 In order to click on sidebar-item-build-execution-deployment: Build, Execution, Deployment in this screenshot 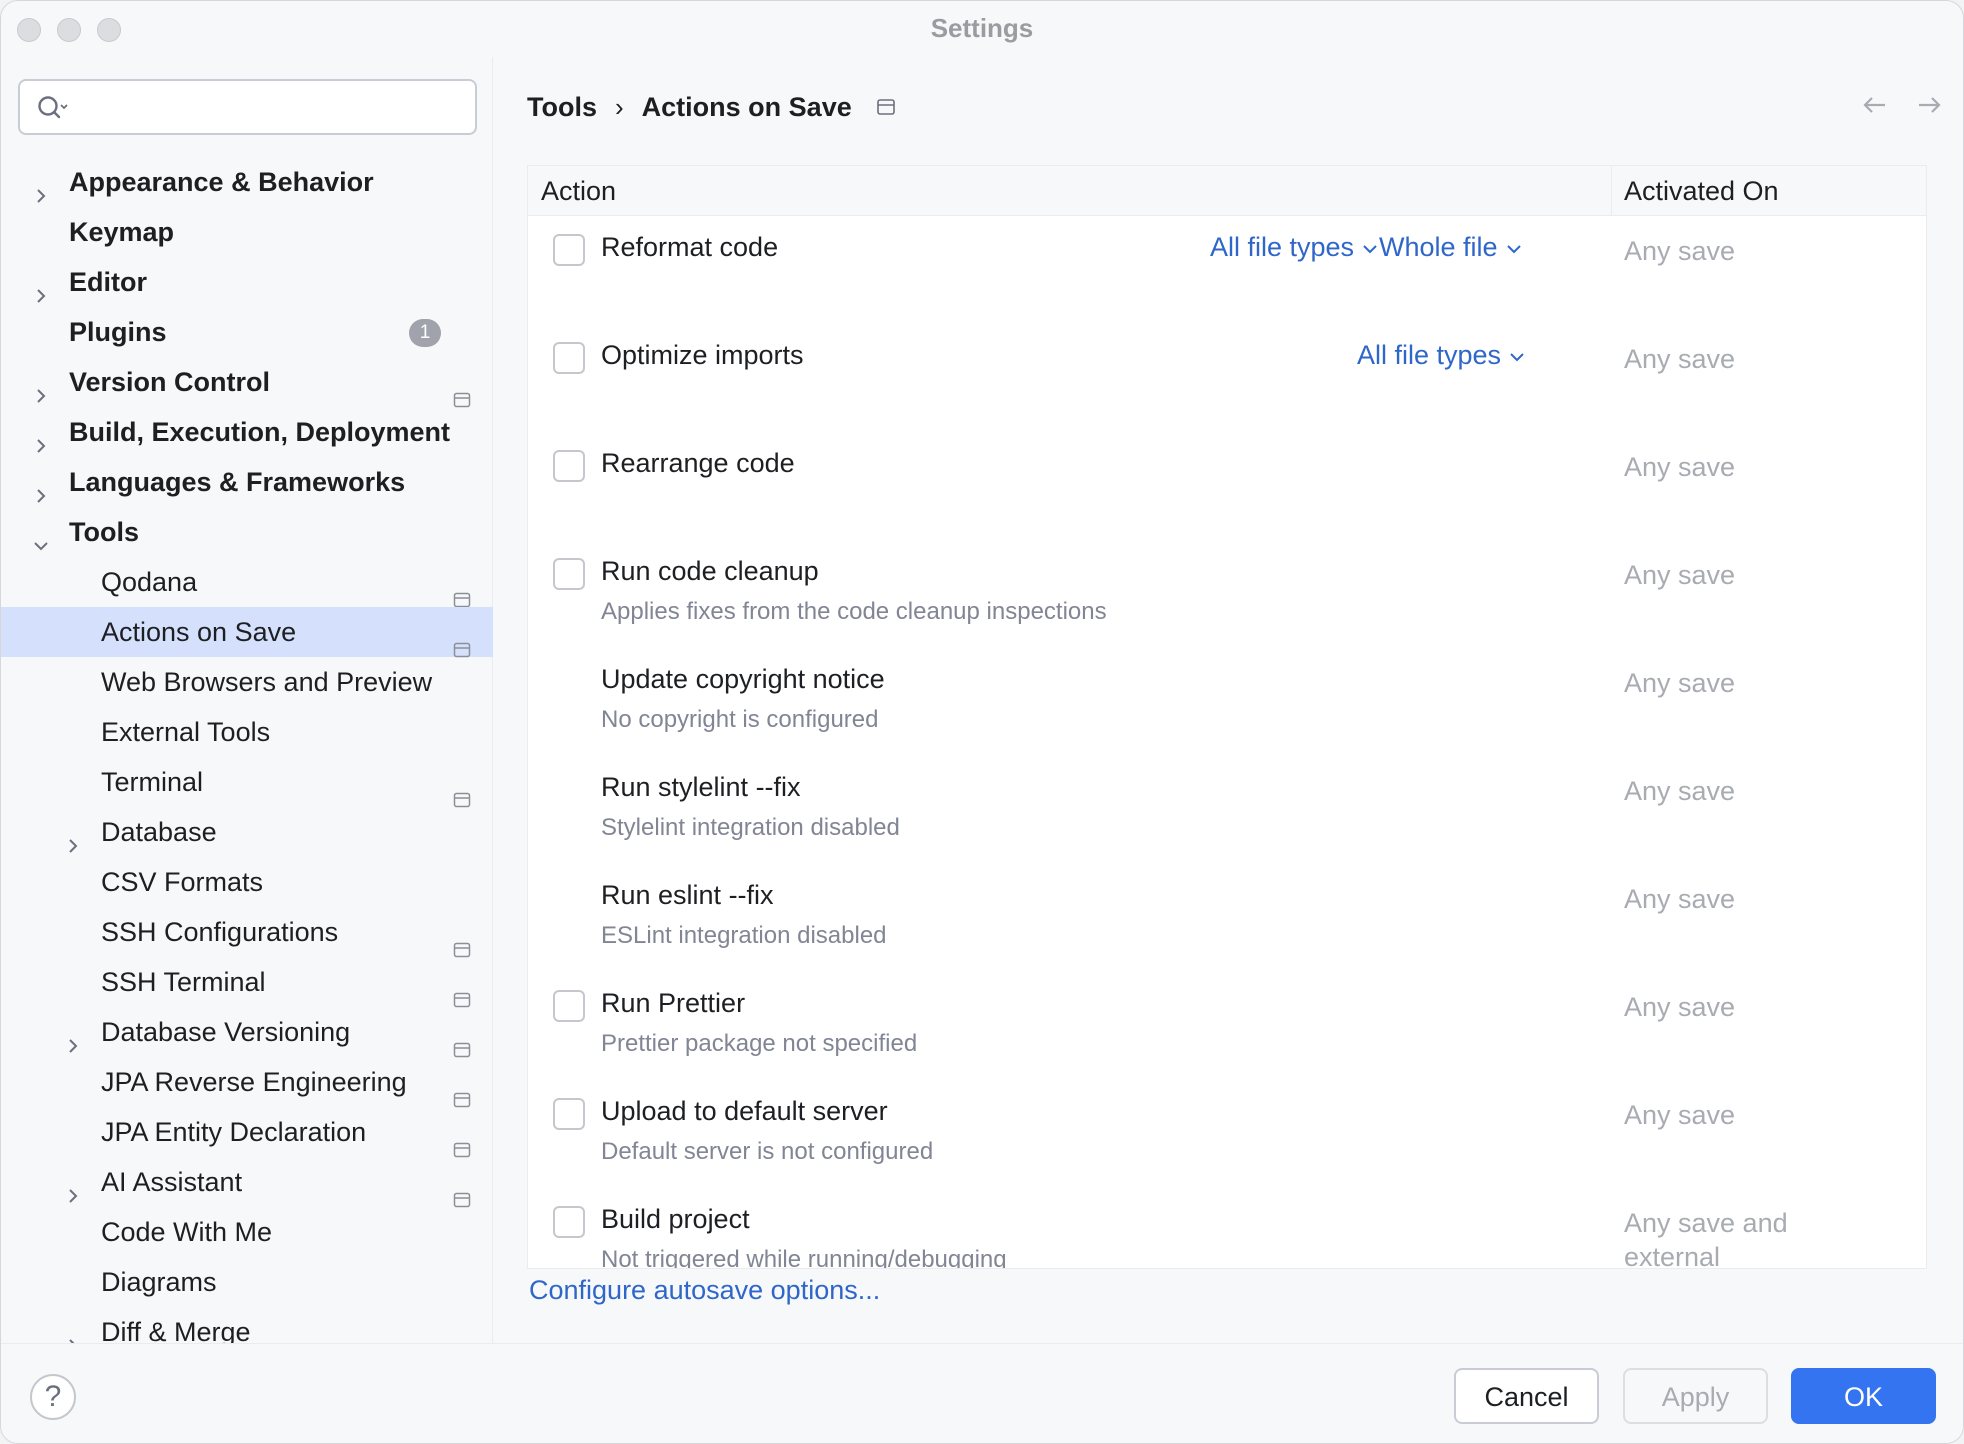, I will do `click(247, 432)`.